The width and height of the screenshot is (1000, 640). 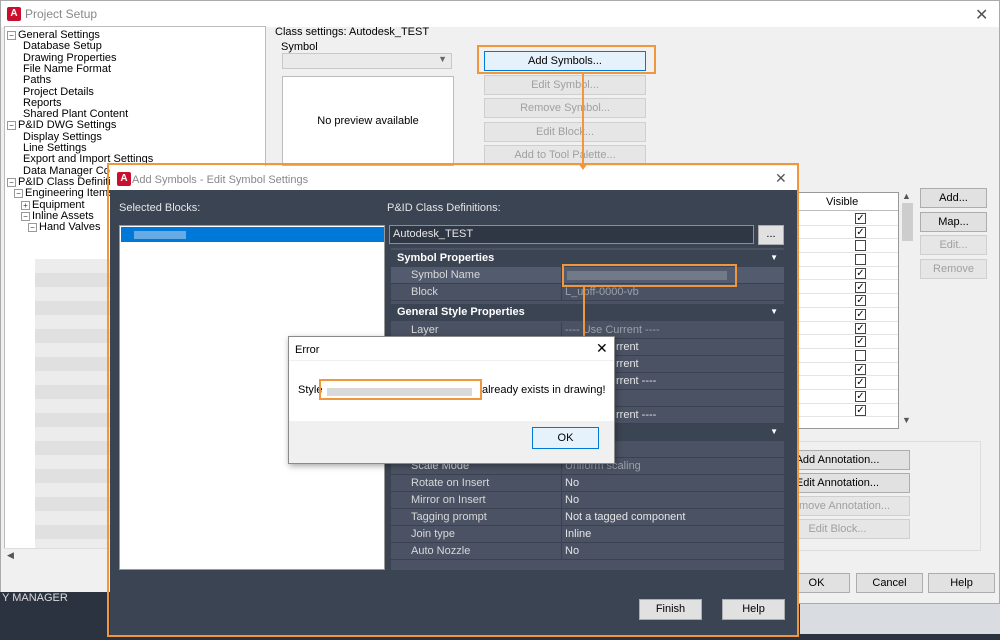 I want to click on property-value: ---- Use Current ----, so click(x=612, y=330).